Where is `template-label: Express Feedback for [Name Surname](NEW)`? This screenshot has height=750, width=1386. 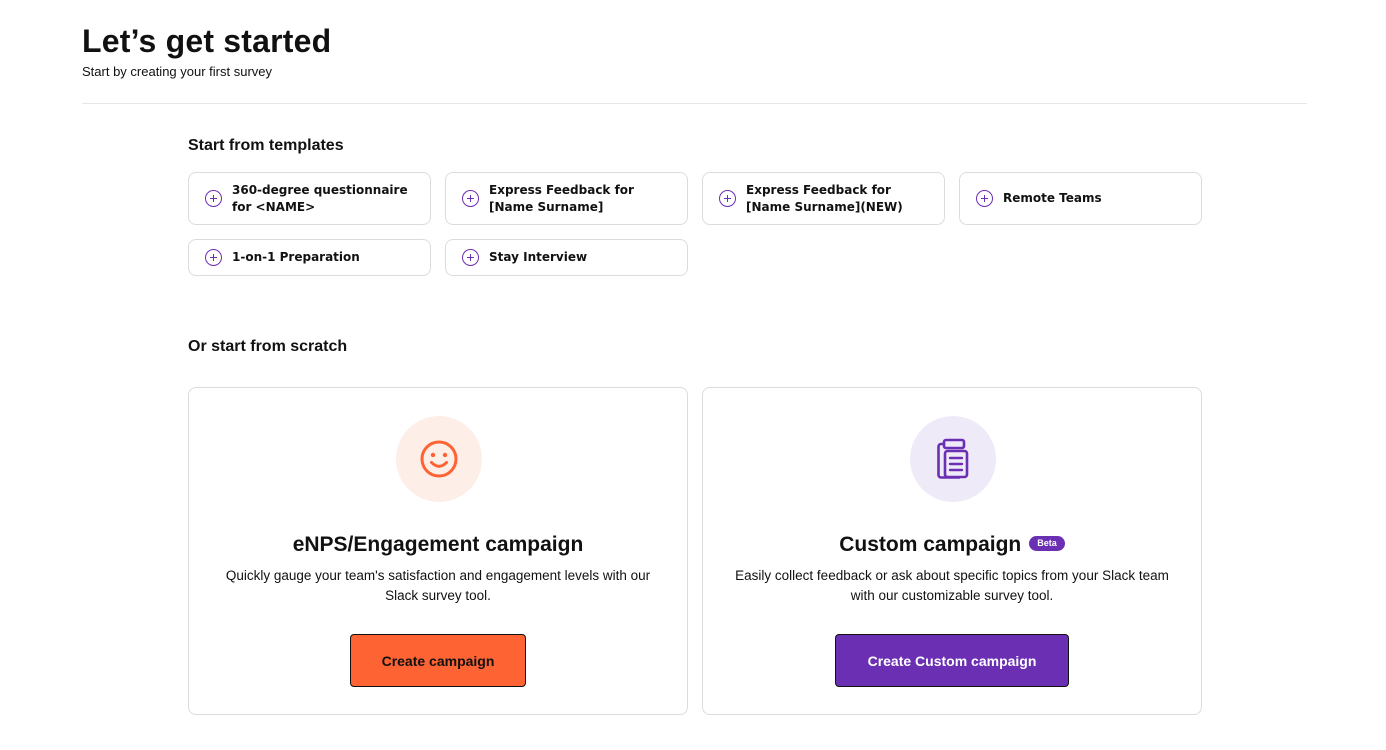
template-label: Express Feedback for [Name Surname](NEW) is located at coordinates (824, 198).